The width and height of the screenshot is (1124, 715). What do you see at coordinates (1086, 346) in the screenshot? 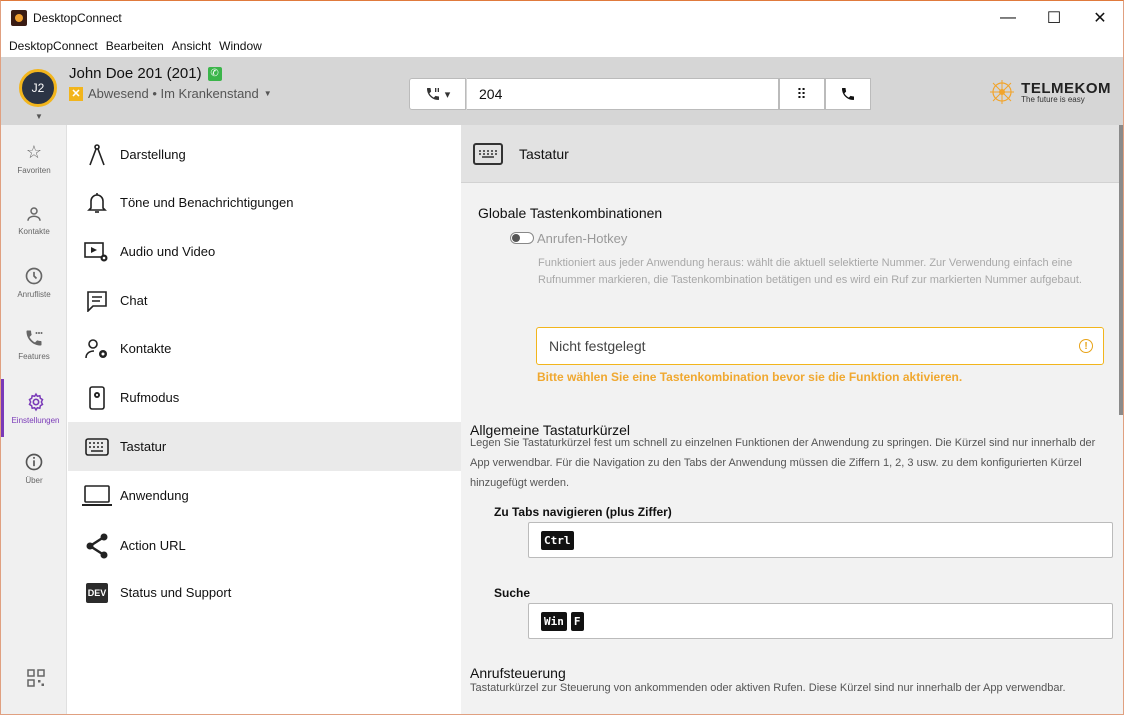
I see `warning-icon: !` at bounding box center [1086, 346].